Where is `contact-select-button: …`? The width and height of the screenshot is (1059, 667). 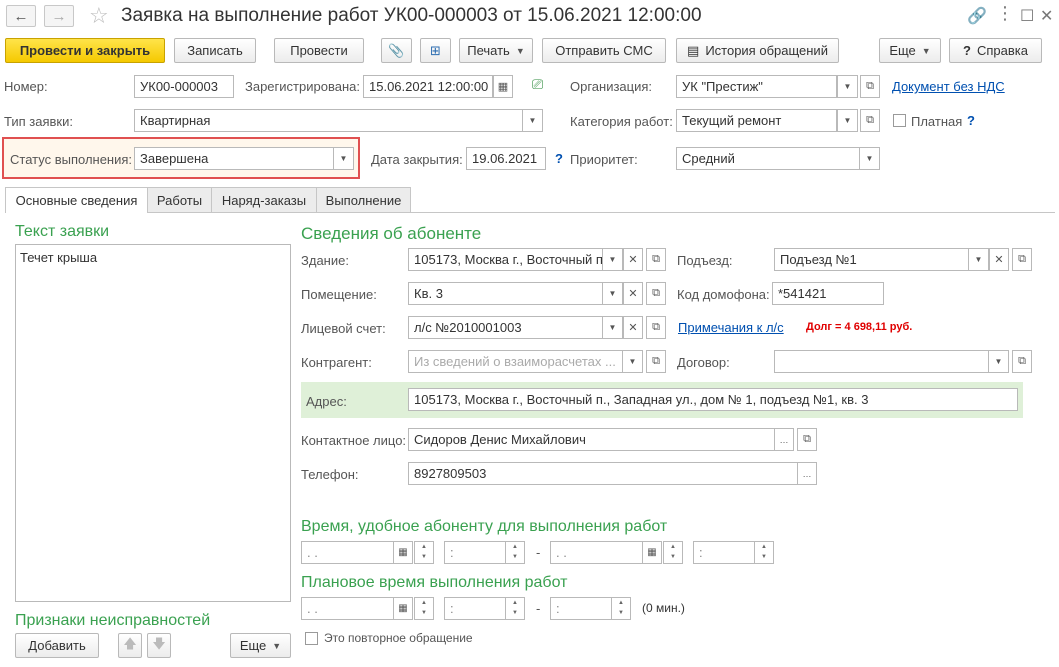 contact-select-button: … is located at coordinates (784, 439).